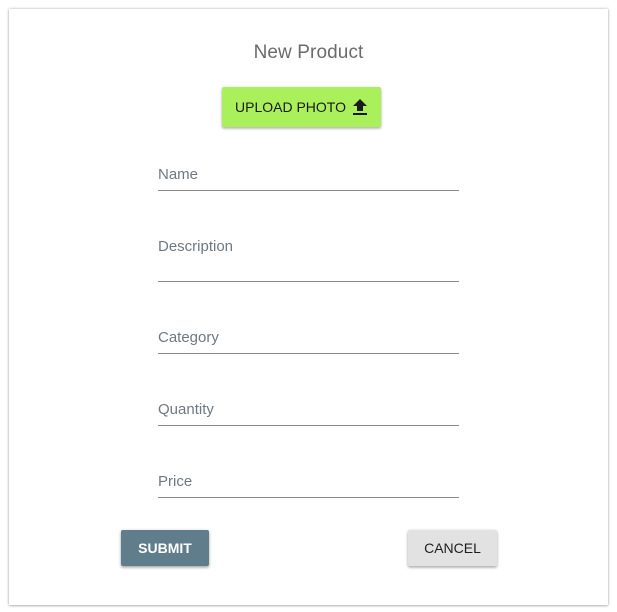 The height and width of the screenshot is (612, 617). I want to click on quantity-field: Quantity, so click(308, 410).